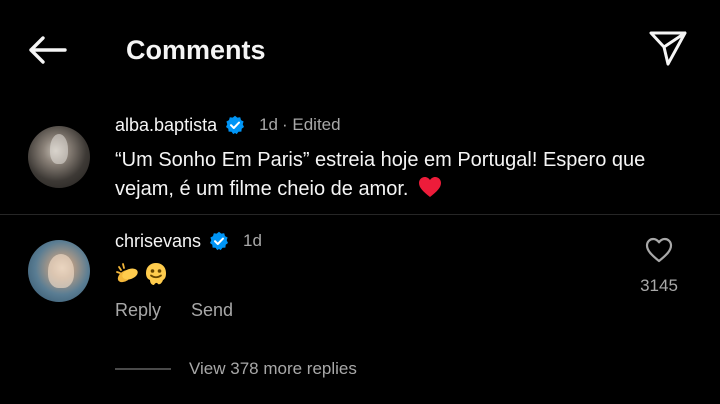  What do you see at coordinates (273, 368) in the screenshot?
I see `view-replies-label: View 378 more replies` at bounding box center [273, 368].